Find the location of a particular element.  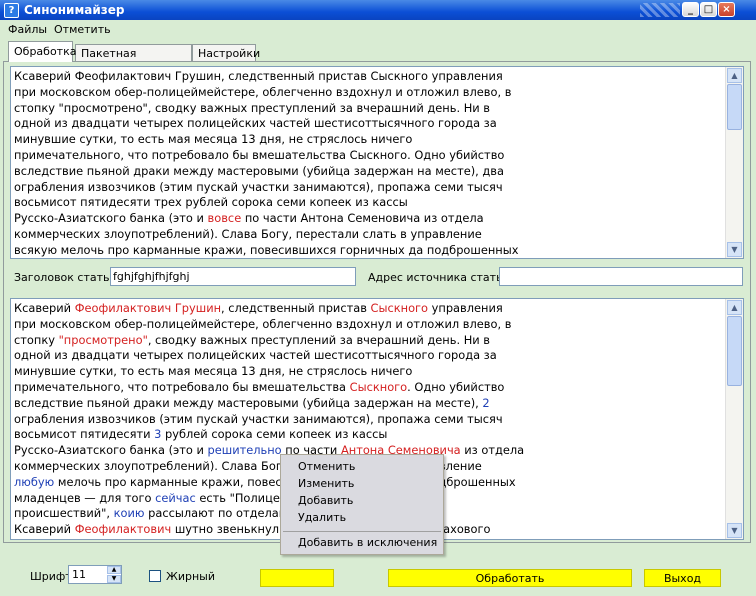

title-bar: ? Синонимайзер _ □ × is located at coordinates (378, 10).